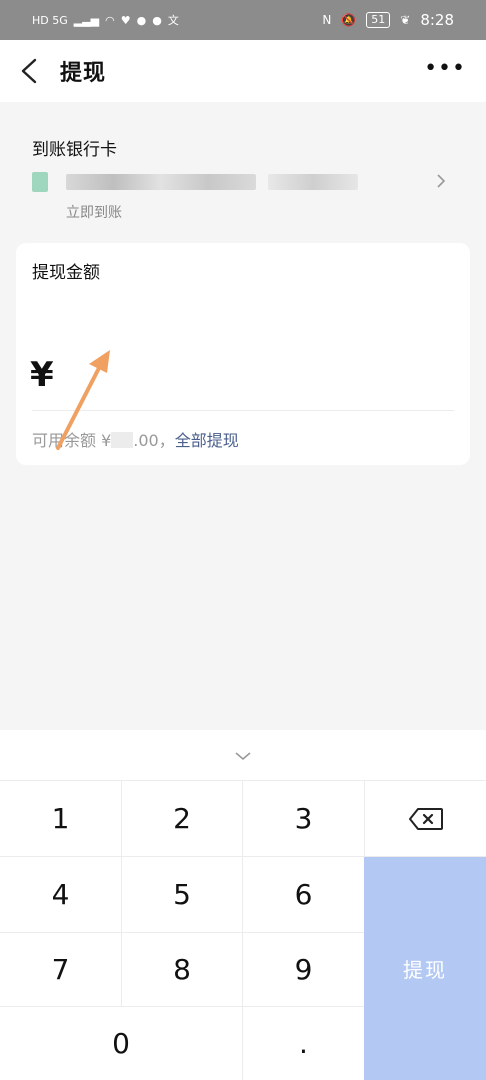  Describe the element at coordinates (441, 181) in the screenshot. I see `chevron-right-icon` at that location.